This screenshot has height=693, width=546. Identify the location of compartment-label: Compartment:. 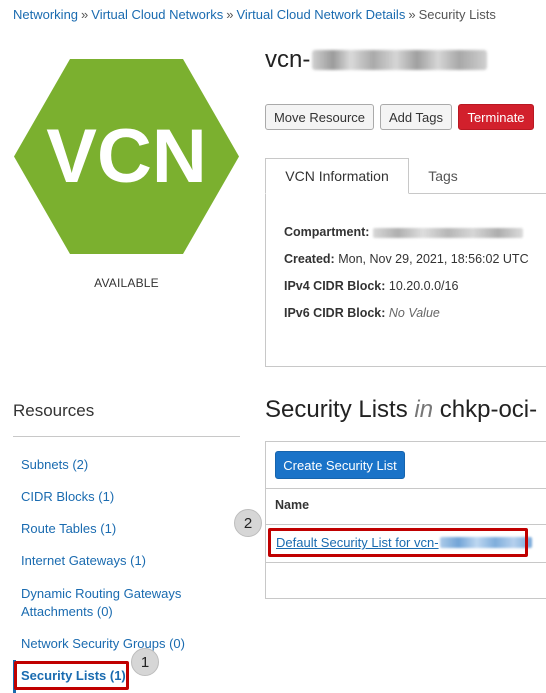
(327, 232).